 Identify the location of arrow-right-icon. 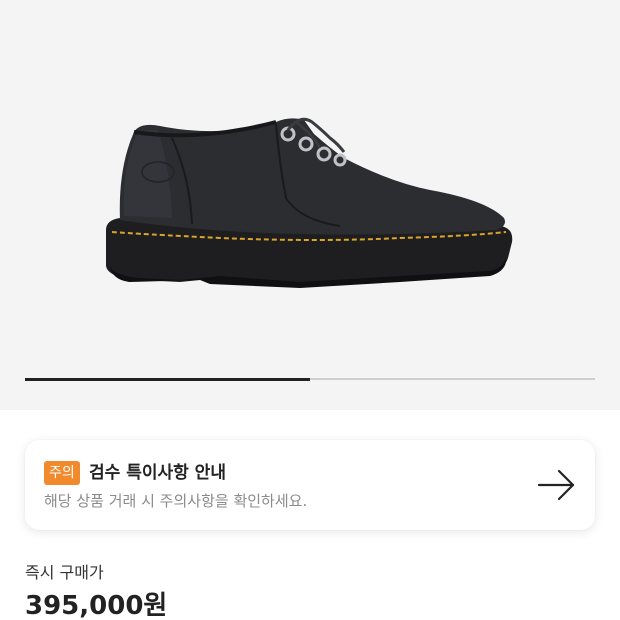
(557, 485).